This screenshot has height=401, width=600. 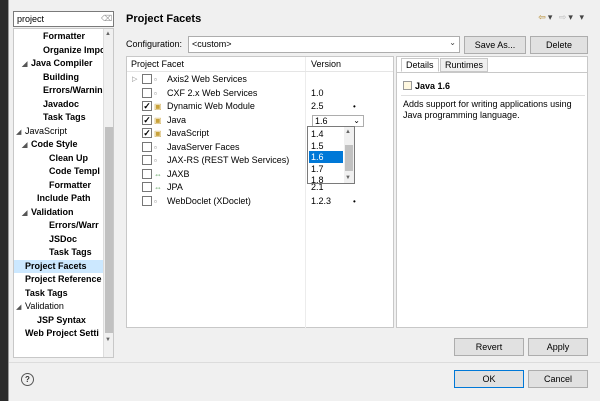 What do you see at coordinates (46, 130) in the screenshot?
I see `tree-item-label: JavaScript` at bounding box center [46, 130].